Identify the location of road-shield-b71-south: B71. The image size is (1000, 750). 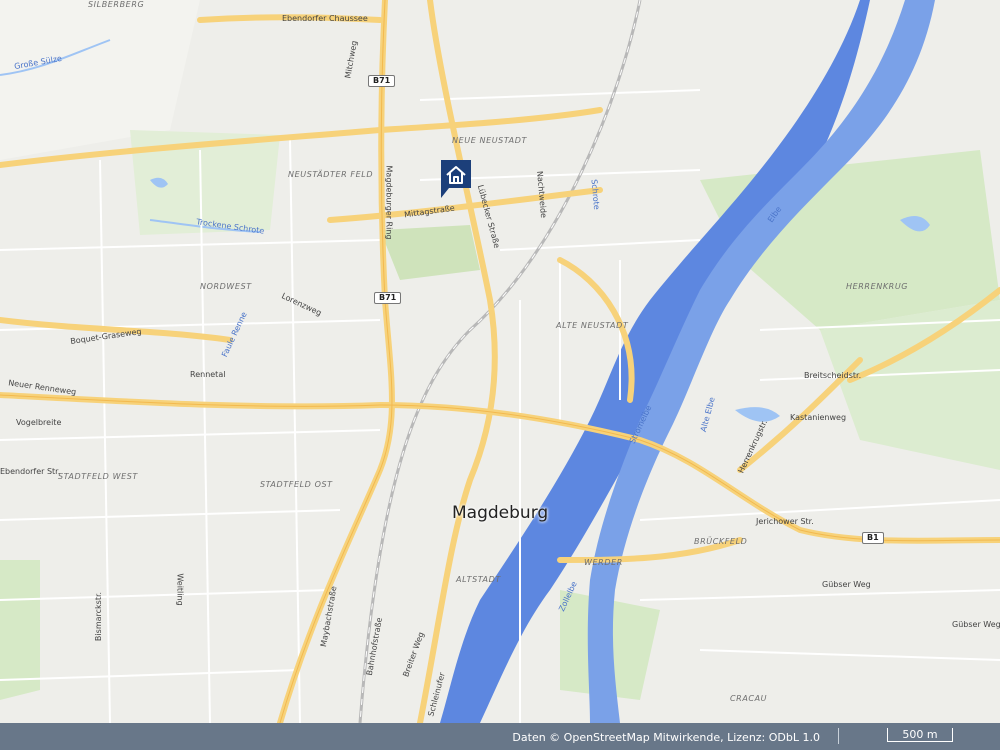
(388, 298).